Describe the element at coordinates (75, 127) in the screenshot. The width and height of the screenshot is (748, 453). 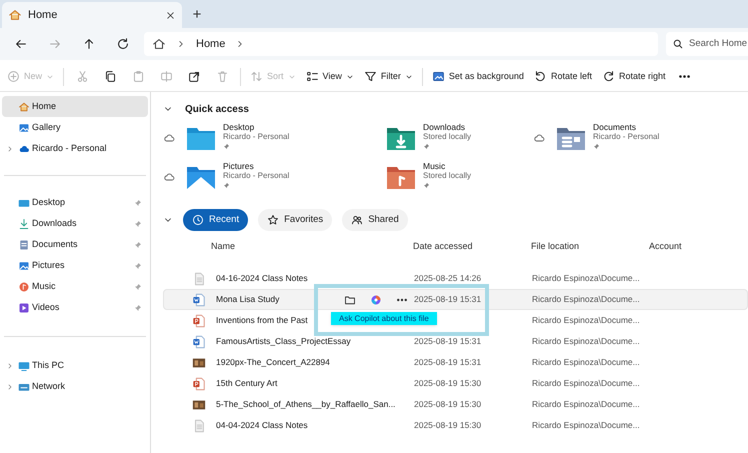
I see `sidebar-item: Gallery` at that location.